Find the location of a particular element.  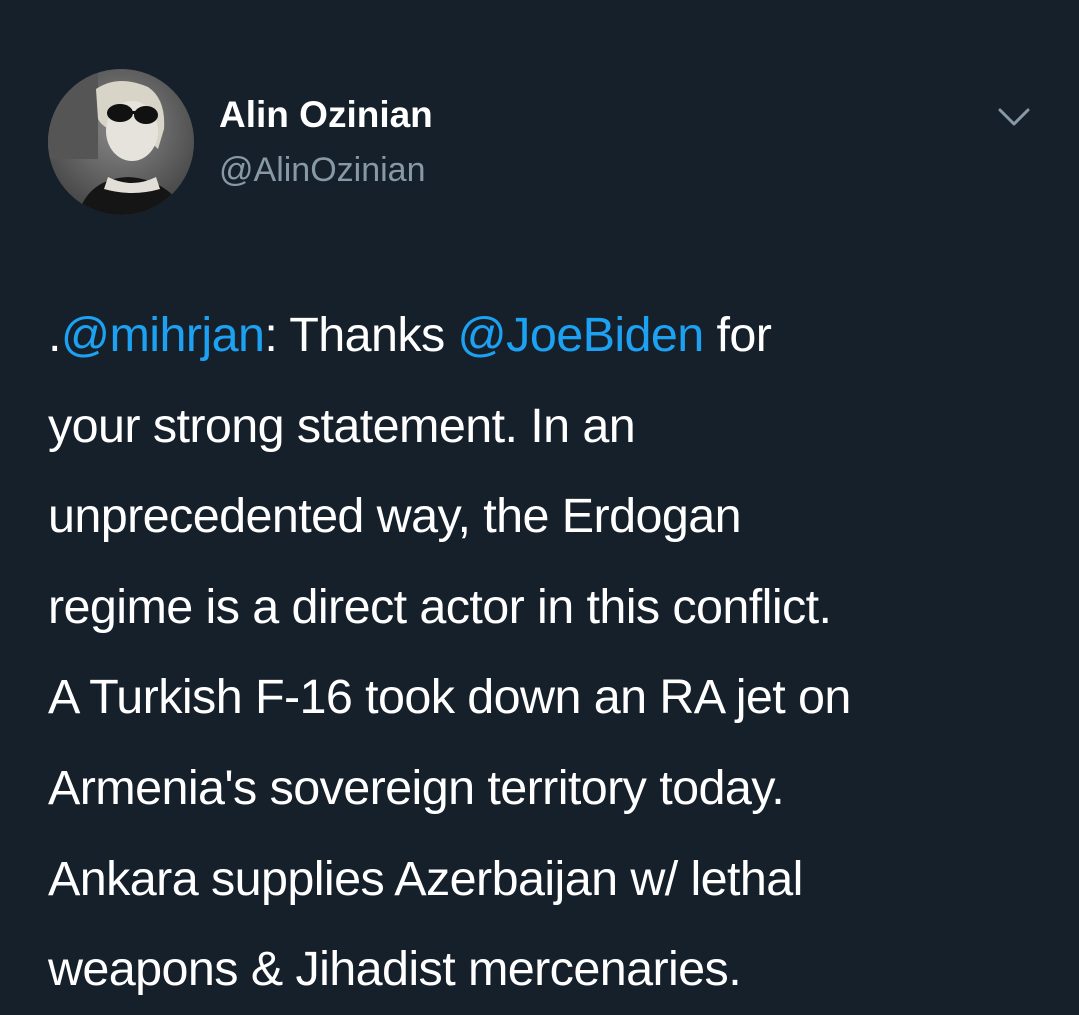

avatar is located at coordinates (121, 142).